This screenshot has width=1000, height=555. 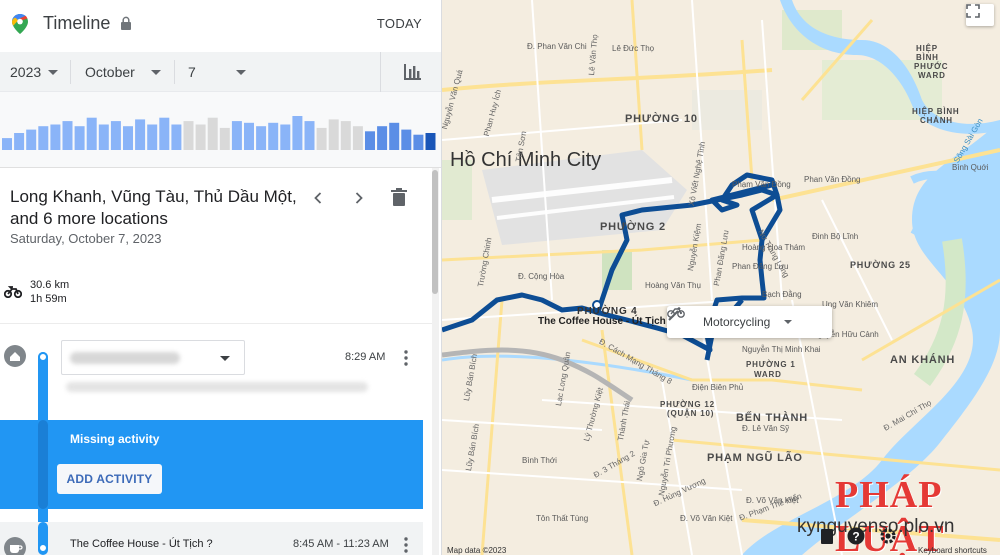 I want to click on lock-icon, so click(x=126, y=23).